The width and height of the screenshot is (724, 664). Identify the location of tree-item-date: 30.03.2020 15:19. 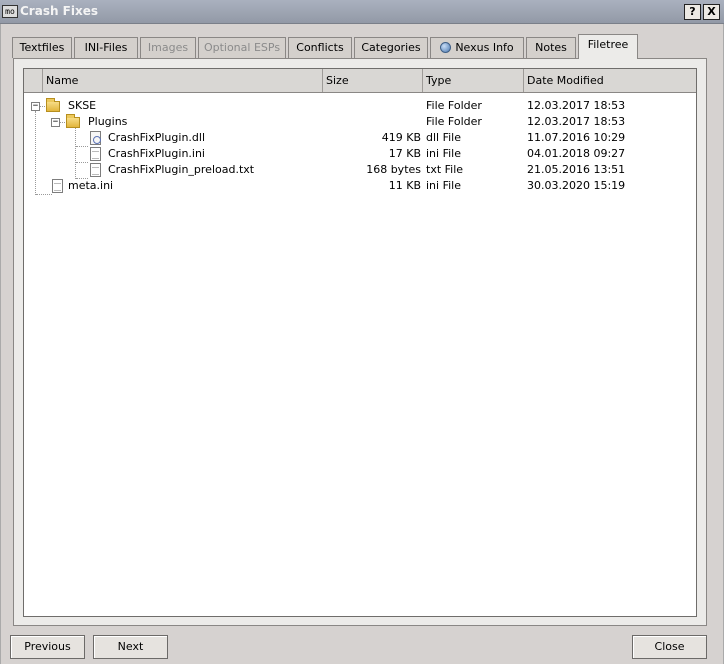
(576, 185).